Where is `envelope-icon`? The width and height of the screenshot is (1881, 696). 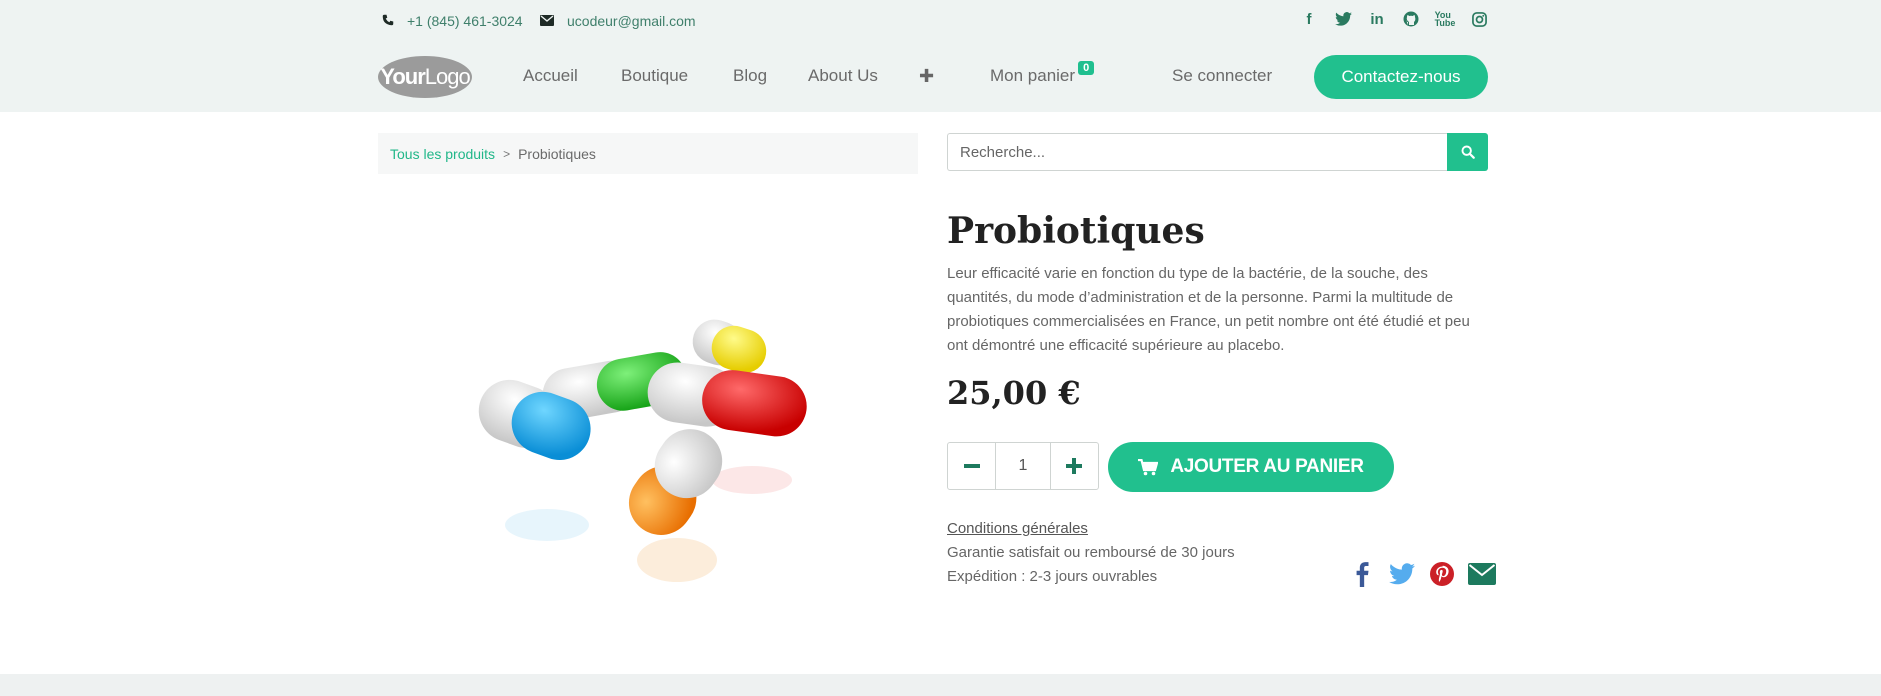
envelope-icon is located at coordinates (547, 21).